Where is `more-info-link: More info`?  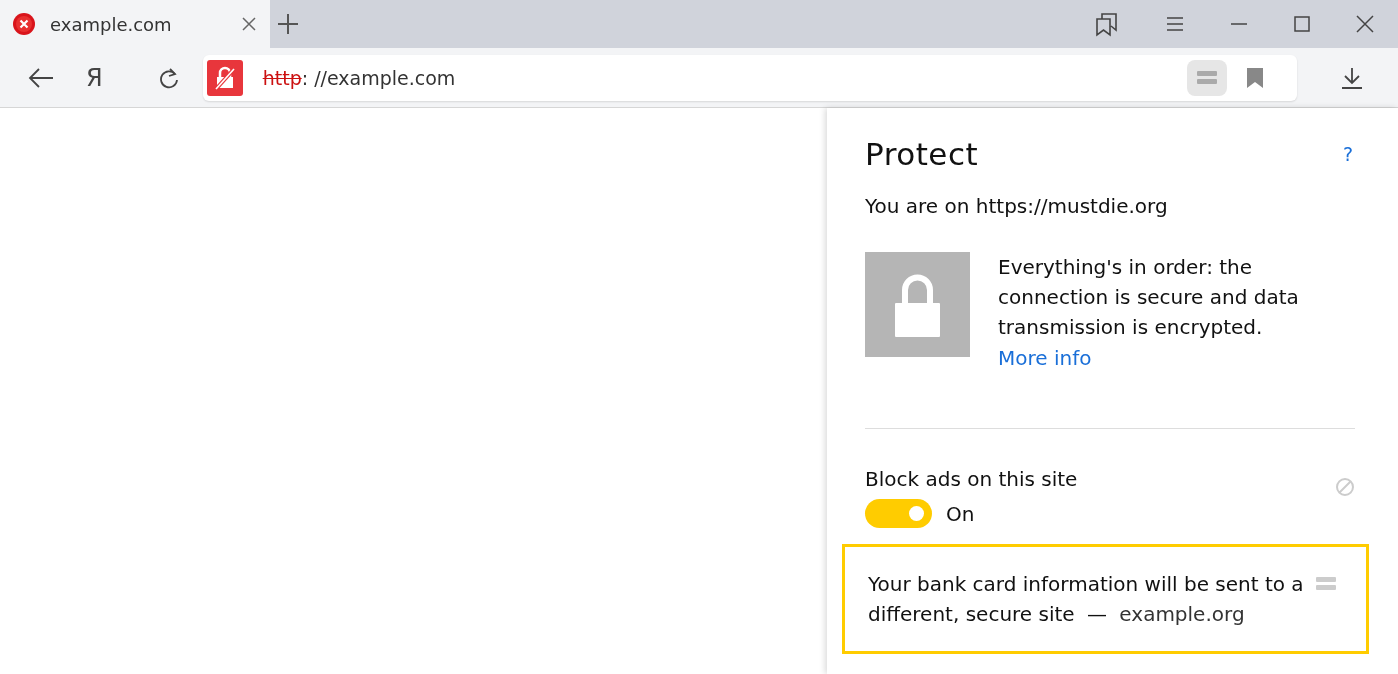 more-info-link: More info is located at coordinates (1045, 358).